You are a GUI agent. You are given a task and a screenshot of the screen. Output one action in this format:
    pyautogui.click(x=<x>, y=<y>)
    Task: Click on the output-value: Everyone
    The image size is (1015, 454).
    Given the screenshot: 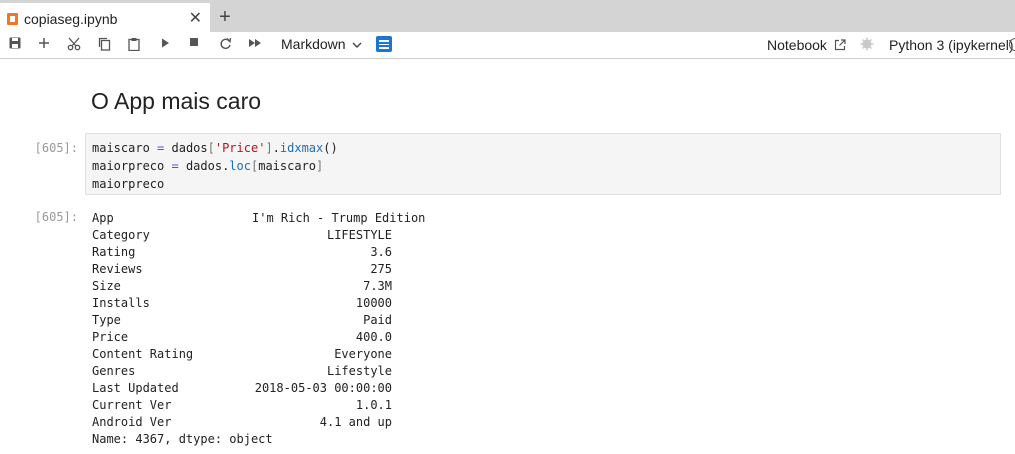 What is the action you would take?
    pyautogui.click(x=363, y=354)
    